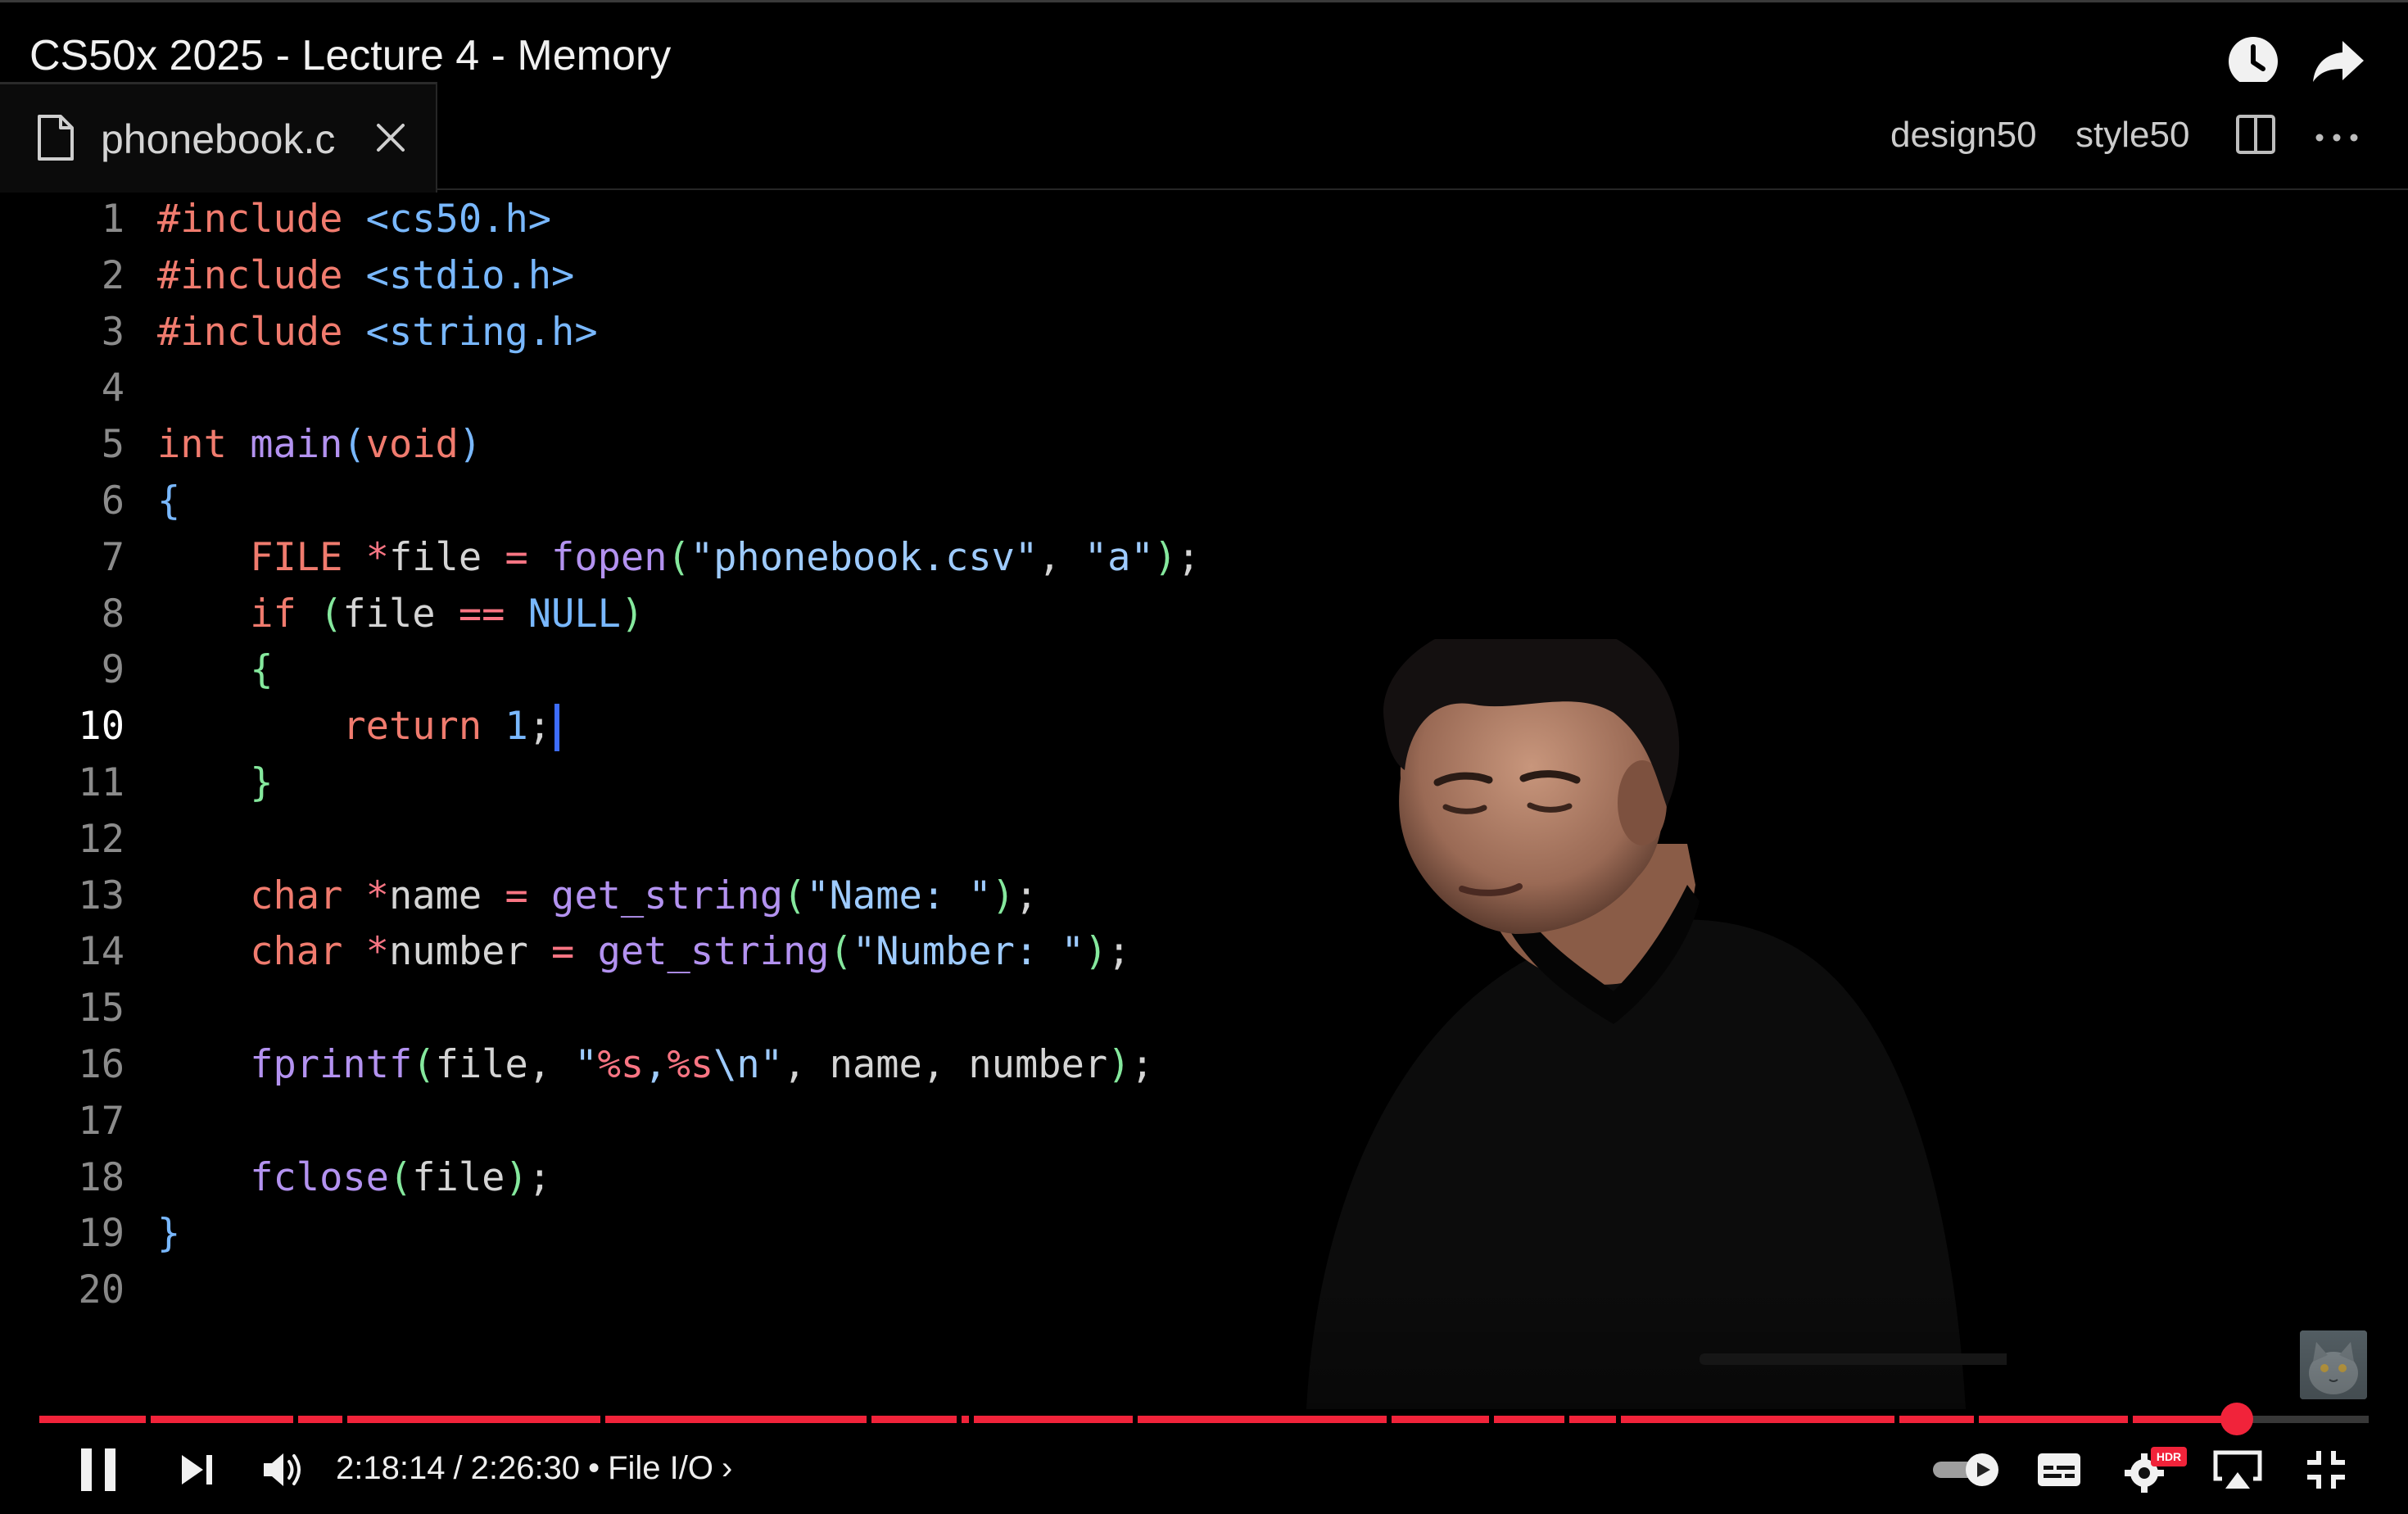 The image size is (2408, 1514). What do you see at coordinates (1966, 1470) in the screenshot?
I see `autoplay-toggle` at bounding box center [1966, 1470].